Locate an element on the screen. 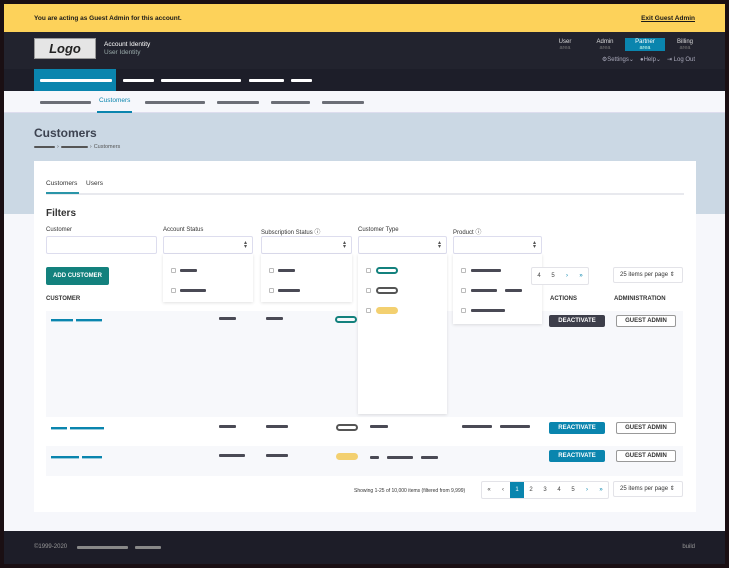 The height and width of the screenshot is (568, 729). column-administration: ADMINISTRATION is located at coordinates (640, 299).